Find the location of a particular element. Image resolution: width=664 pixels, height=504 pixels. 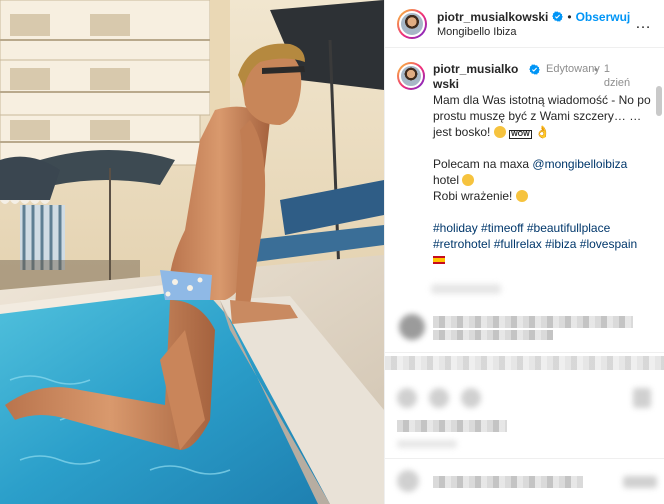

blurred-emoji-icon is located at coordinates (408, 481).